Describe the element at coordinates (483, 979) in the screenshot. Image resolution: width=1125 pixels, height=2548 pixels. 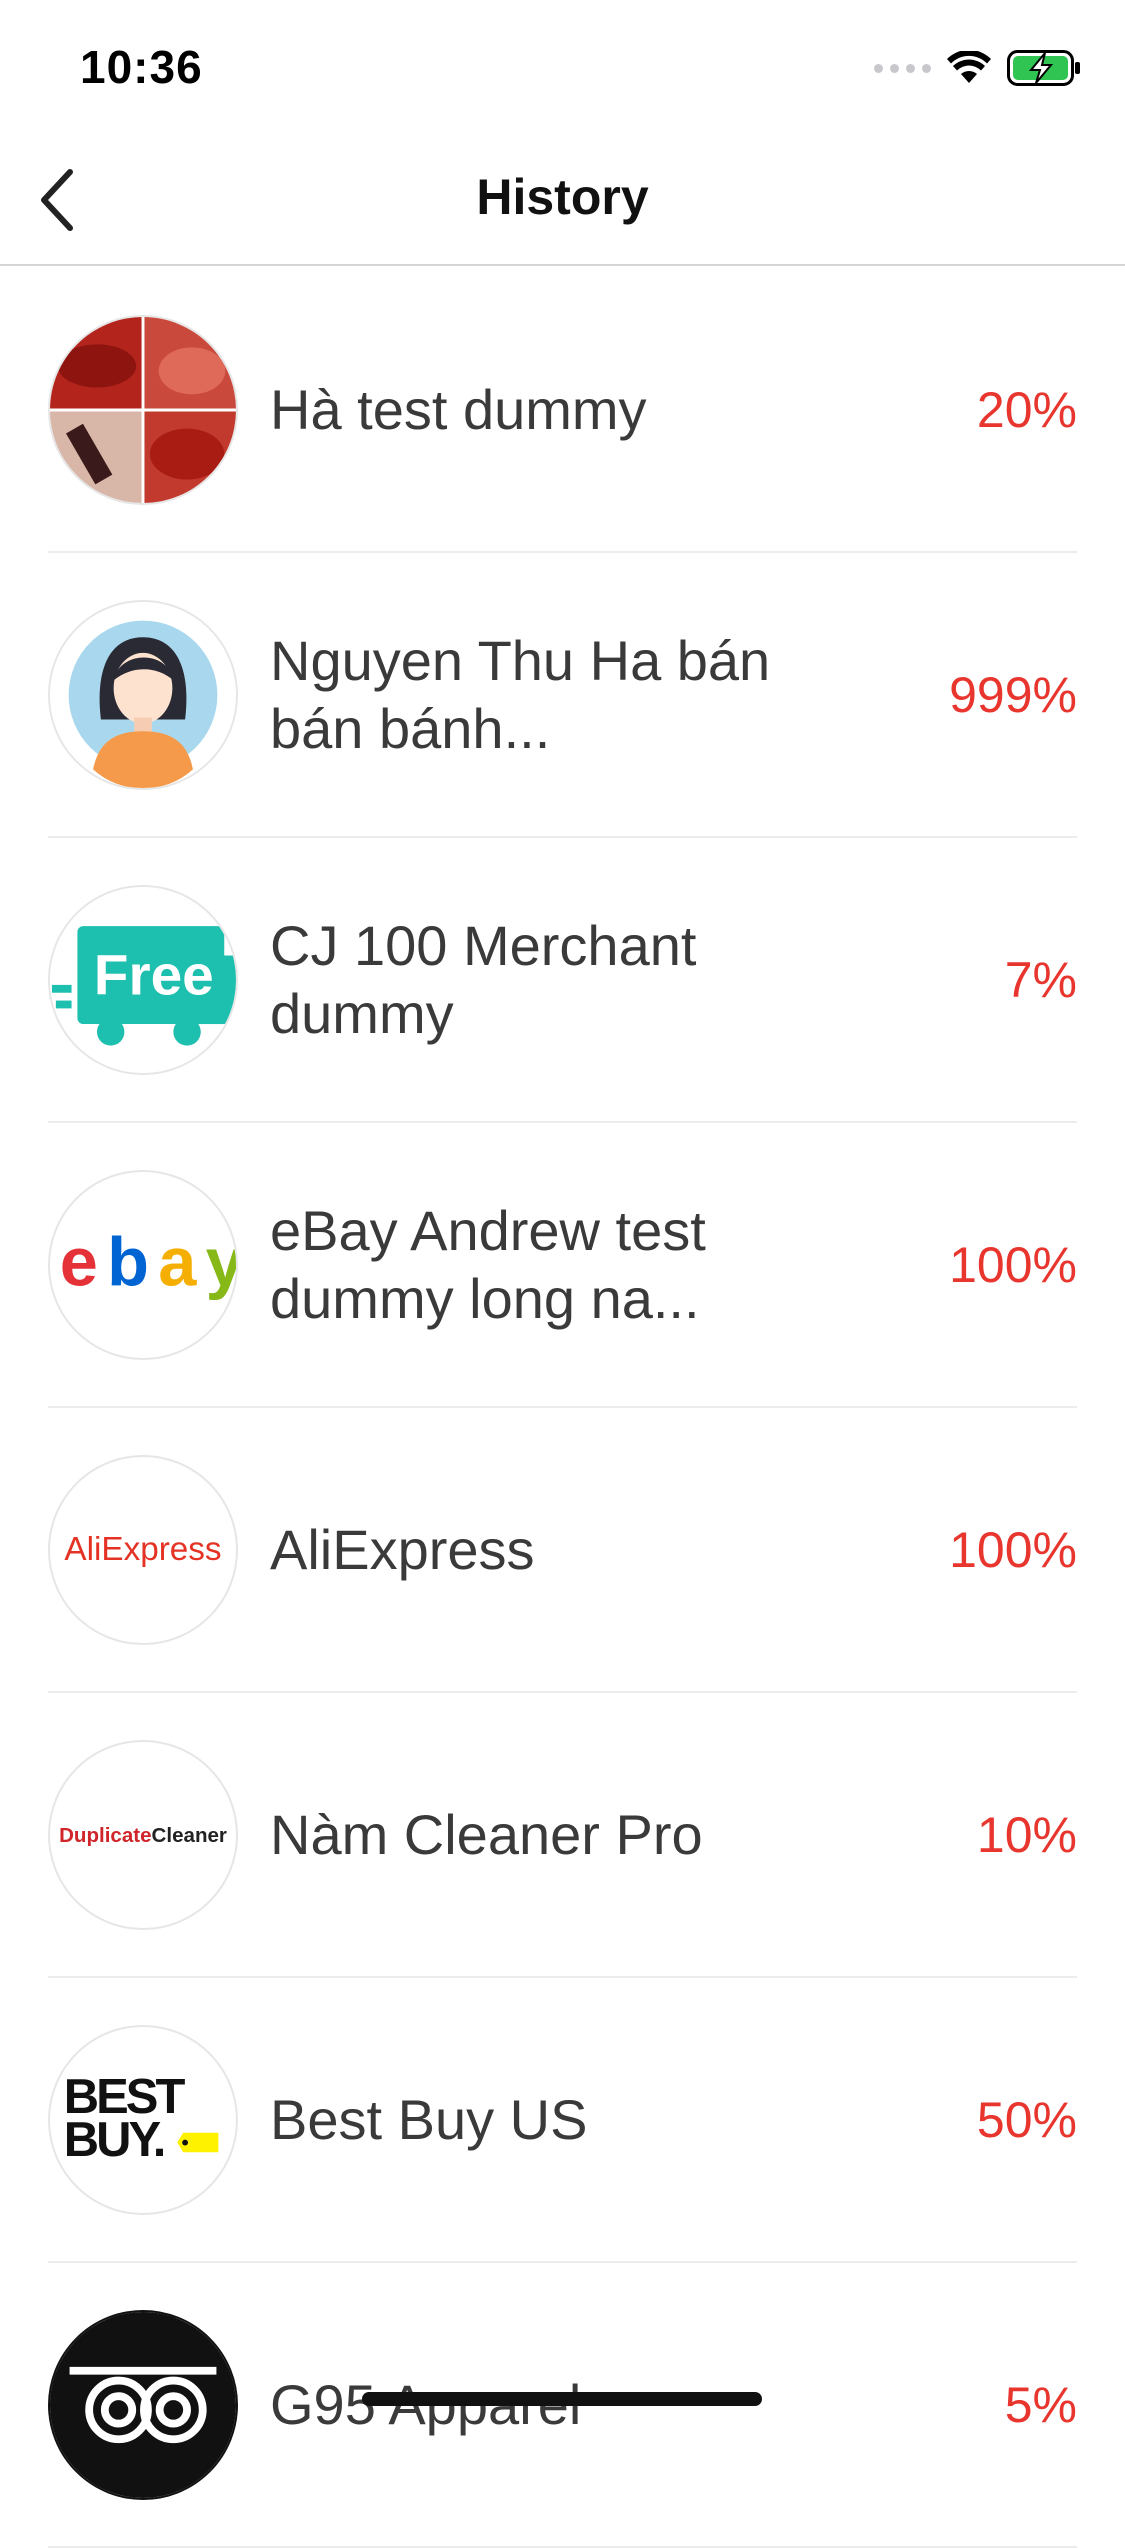
I see `history-item-name: CJ 100 Merchant dummy` at that location.